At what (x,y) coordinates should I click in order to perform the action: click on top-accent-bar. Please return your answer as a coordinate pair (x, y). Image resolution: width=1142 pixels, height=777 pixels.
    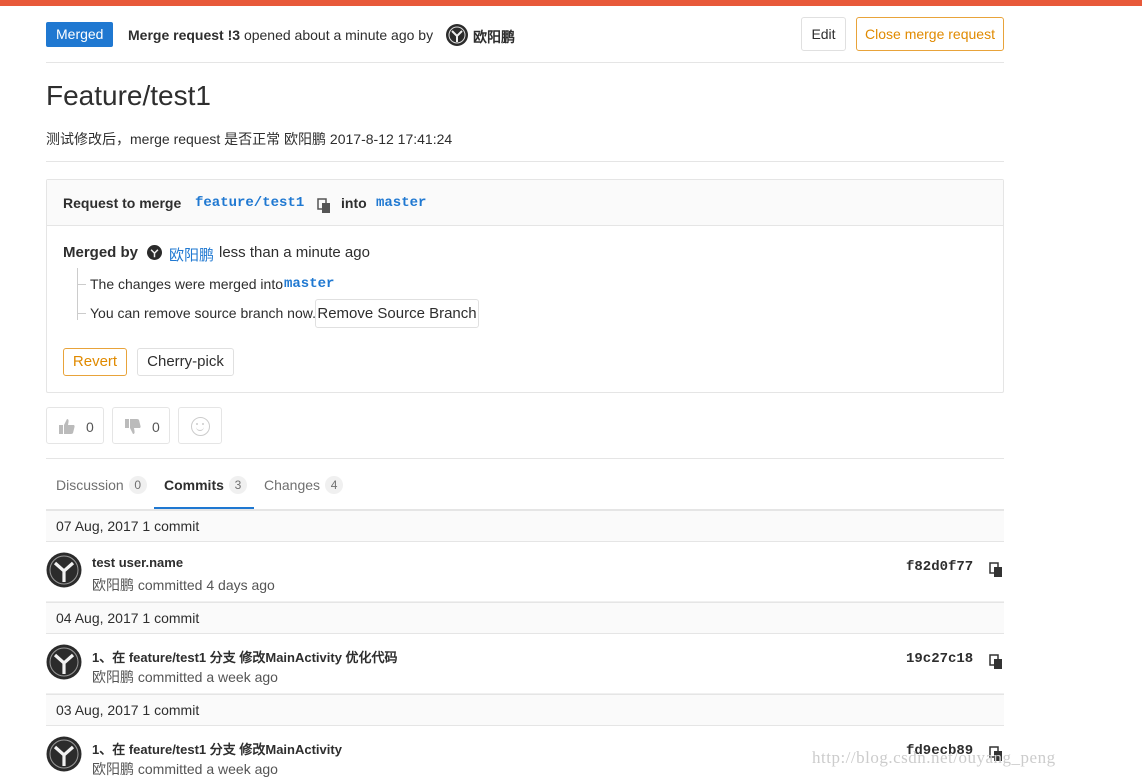
    Looking at the image, I should click on (571, 3).